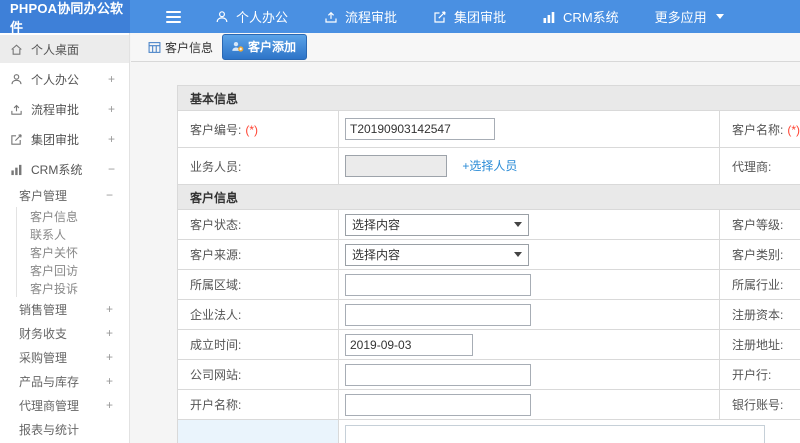  What do you see at coordinates (64, 309) in the screenshot?
I see `sidebar-item-sales-mgmt: 销售管理 +` at bounding box center [64, 309].